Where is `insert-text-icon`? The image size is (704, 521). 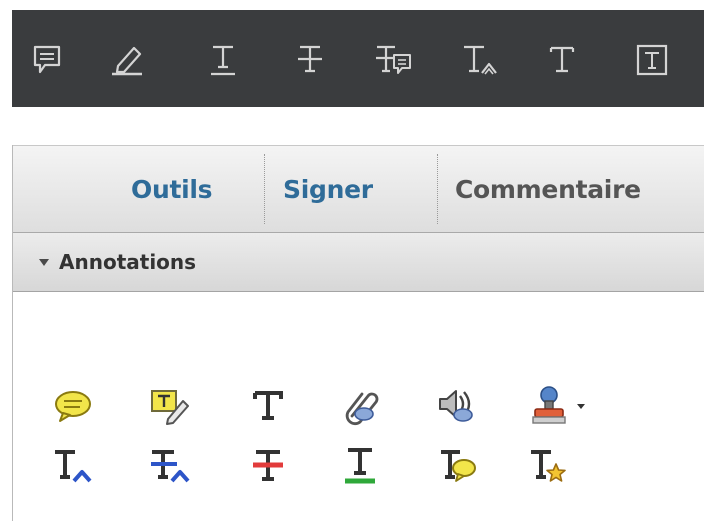
insert-text-icon is located at coordinates (480, 60).